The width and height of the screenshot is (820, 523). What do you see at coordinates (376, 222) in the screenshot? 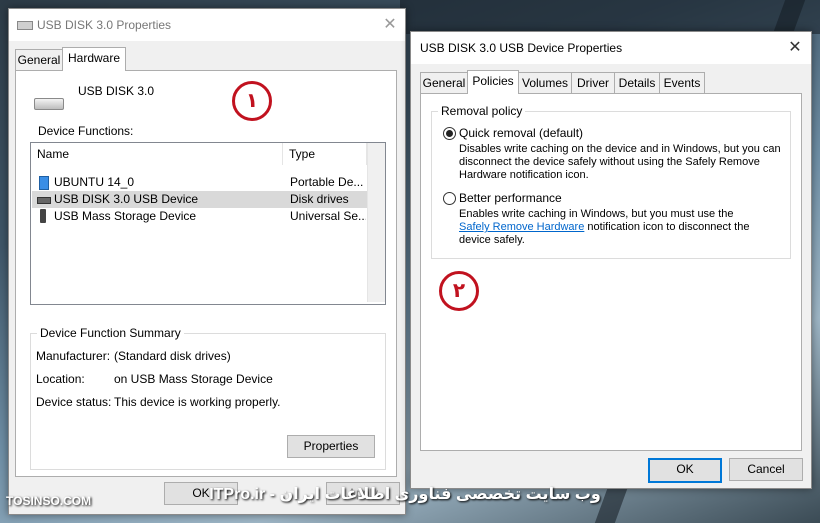
I see `list-scrollbar` at bounding box center [376, 222].